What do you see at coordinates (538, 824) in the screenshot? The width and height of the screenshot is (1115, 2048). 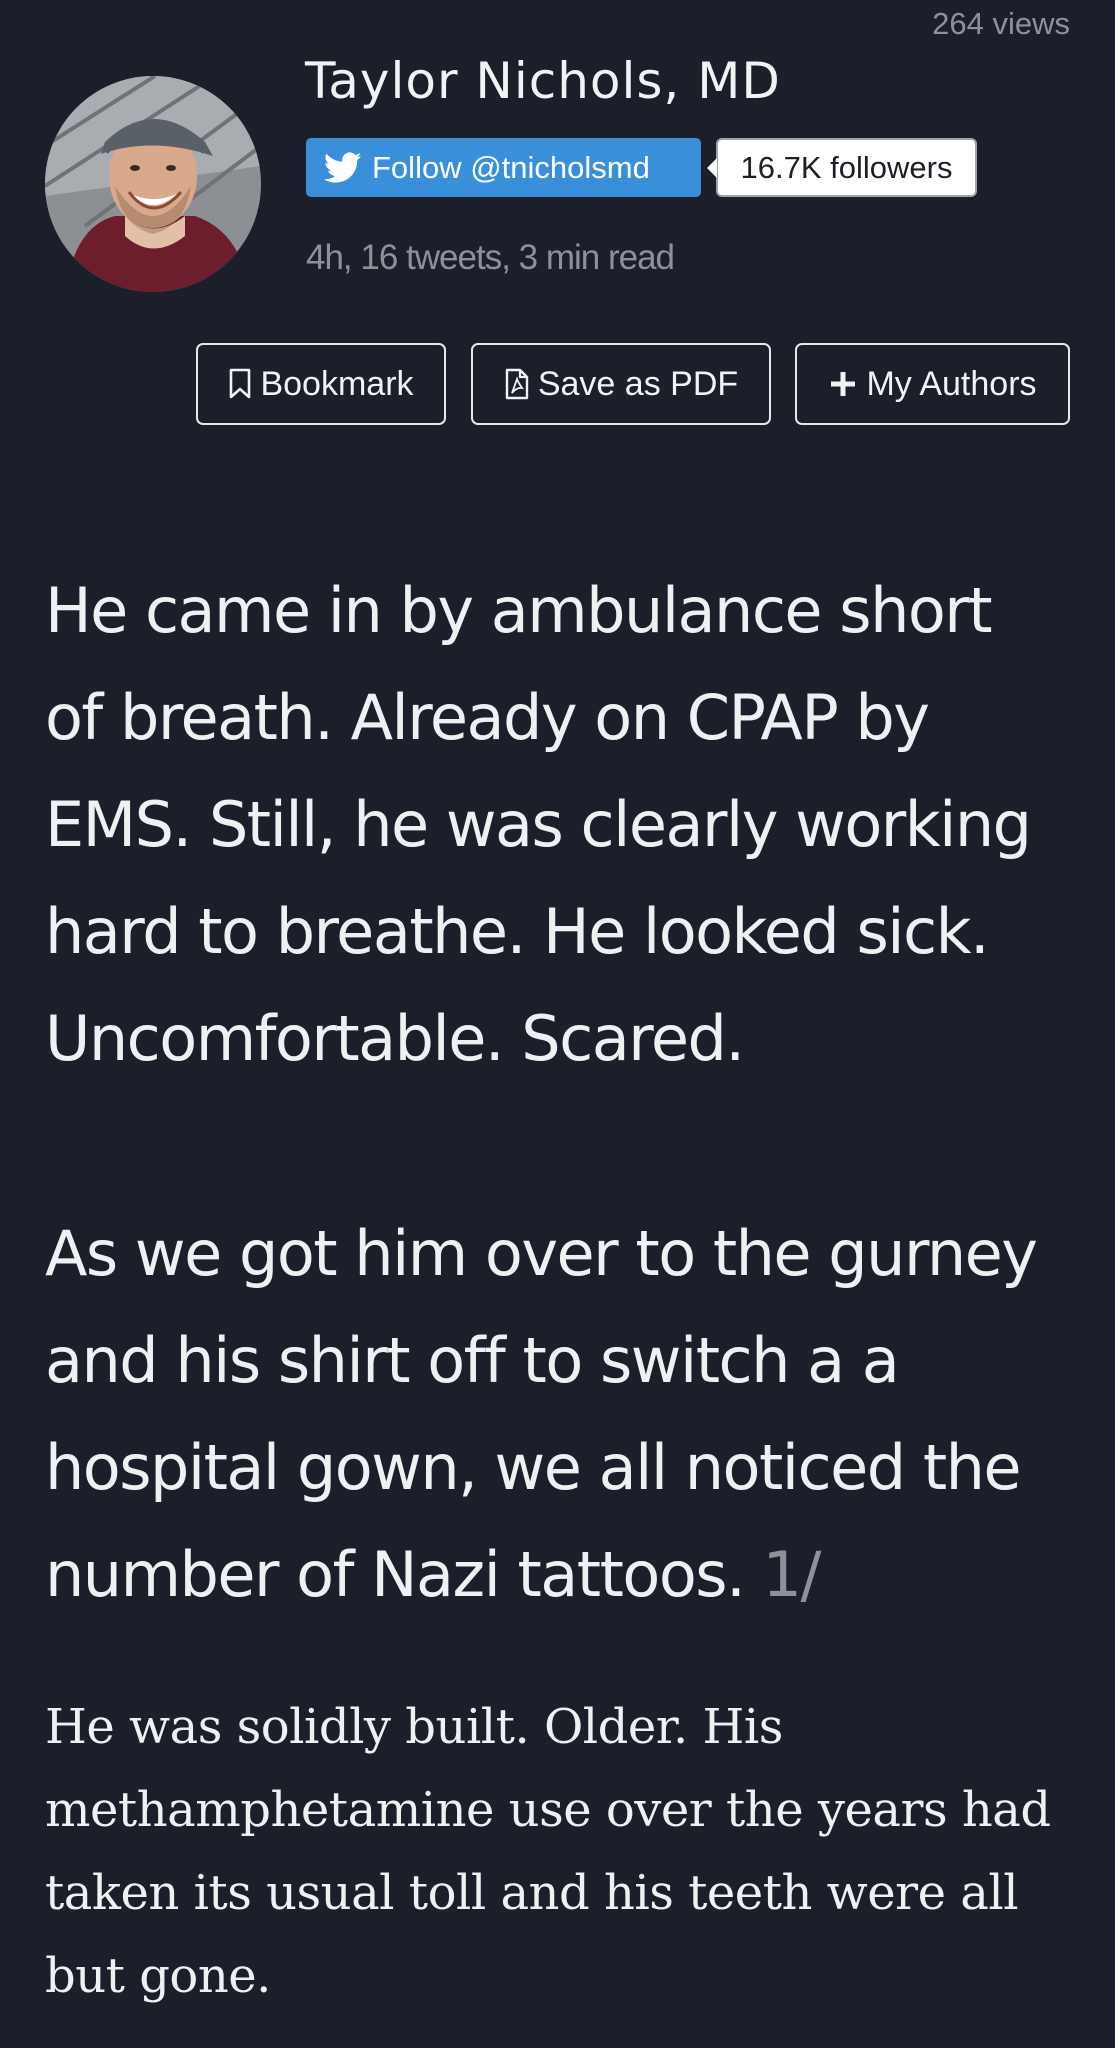 I see `tweet-line: EMS. Still, he was clearly working` at bounding box center [538, 824].